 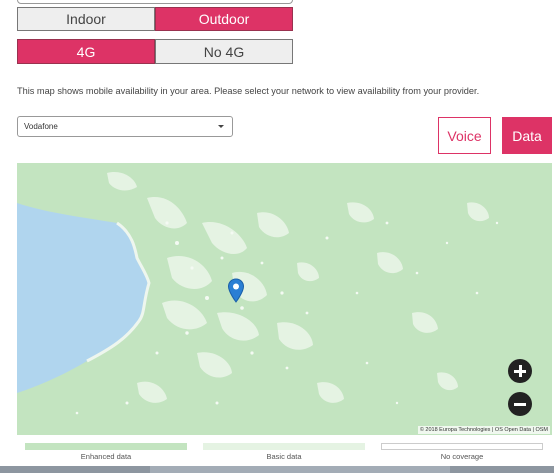 What do you see at coordinates (464, 135) in the screenshot?
I see `voice-button: Voice` at bounding box center [464, 135].